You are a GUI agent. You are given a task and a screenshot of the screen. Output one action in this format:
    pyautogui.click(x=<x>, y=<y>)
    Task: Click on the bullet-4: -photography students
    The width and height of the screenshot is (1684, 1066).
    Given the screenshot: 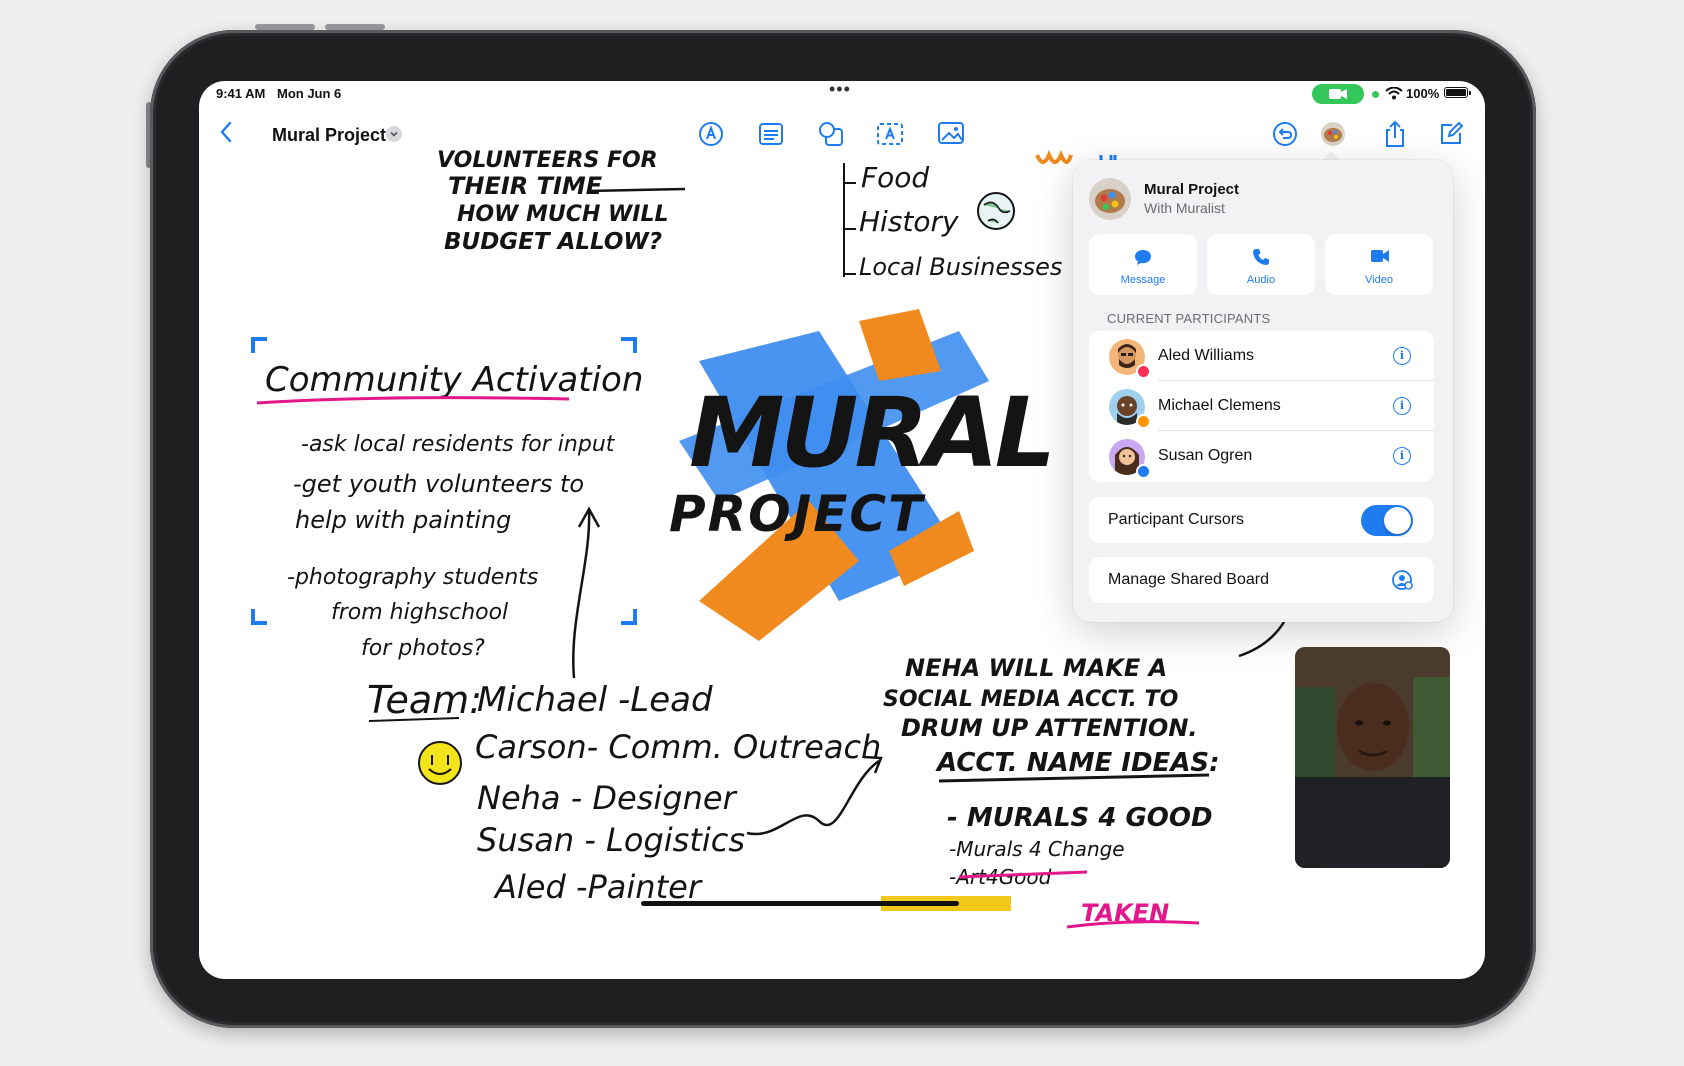 What is the action you would take?
    pyautogui.click(x=412, y=577)
    